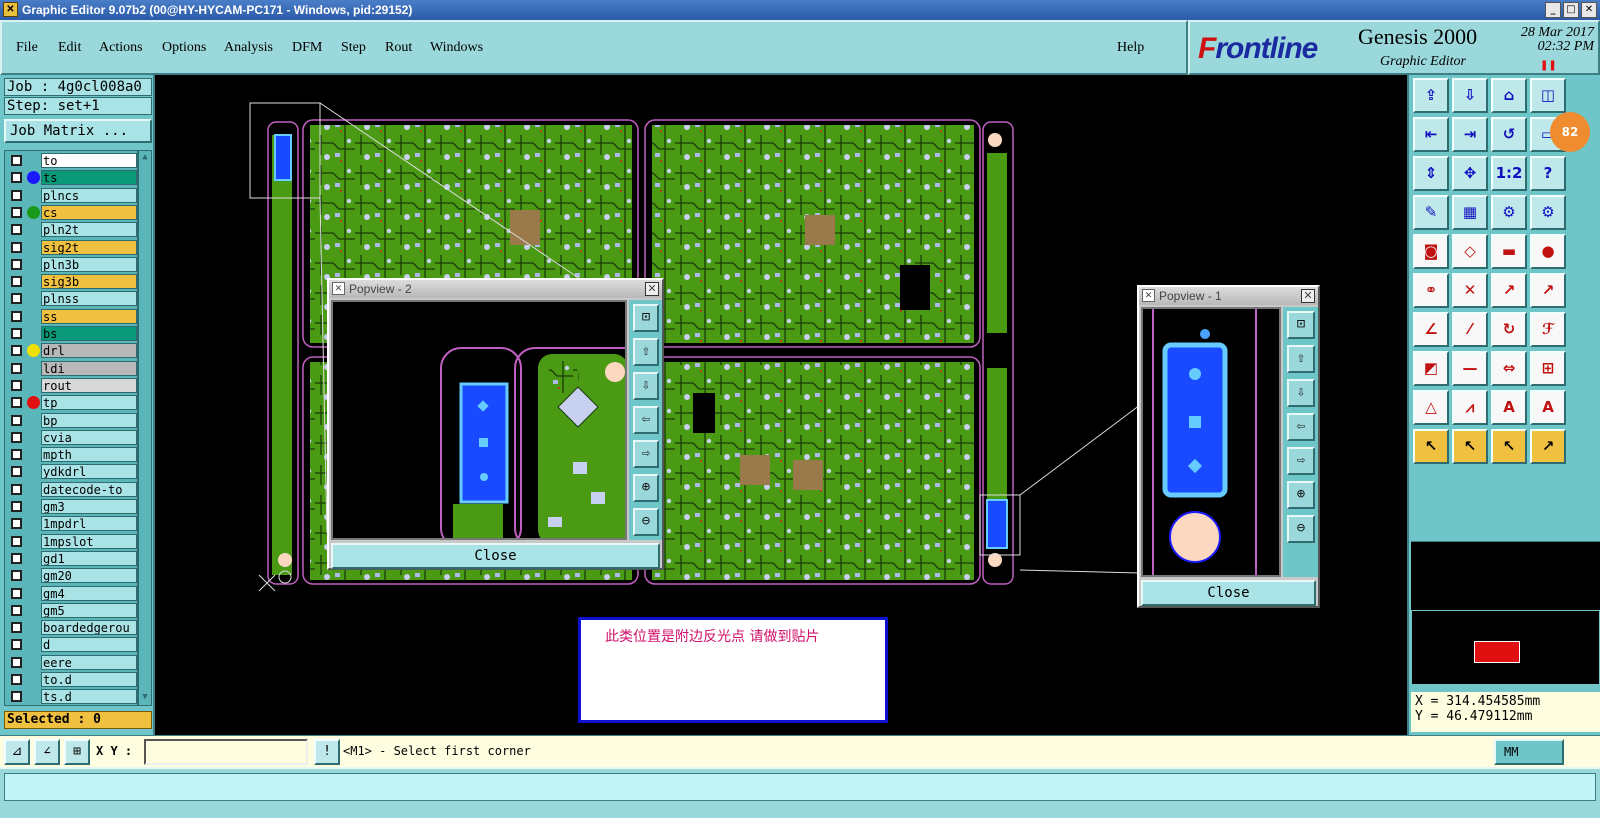  Describe the element at coordinates (89, 178) in the screenshot. I see `layer-name: ts` at that location.